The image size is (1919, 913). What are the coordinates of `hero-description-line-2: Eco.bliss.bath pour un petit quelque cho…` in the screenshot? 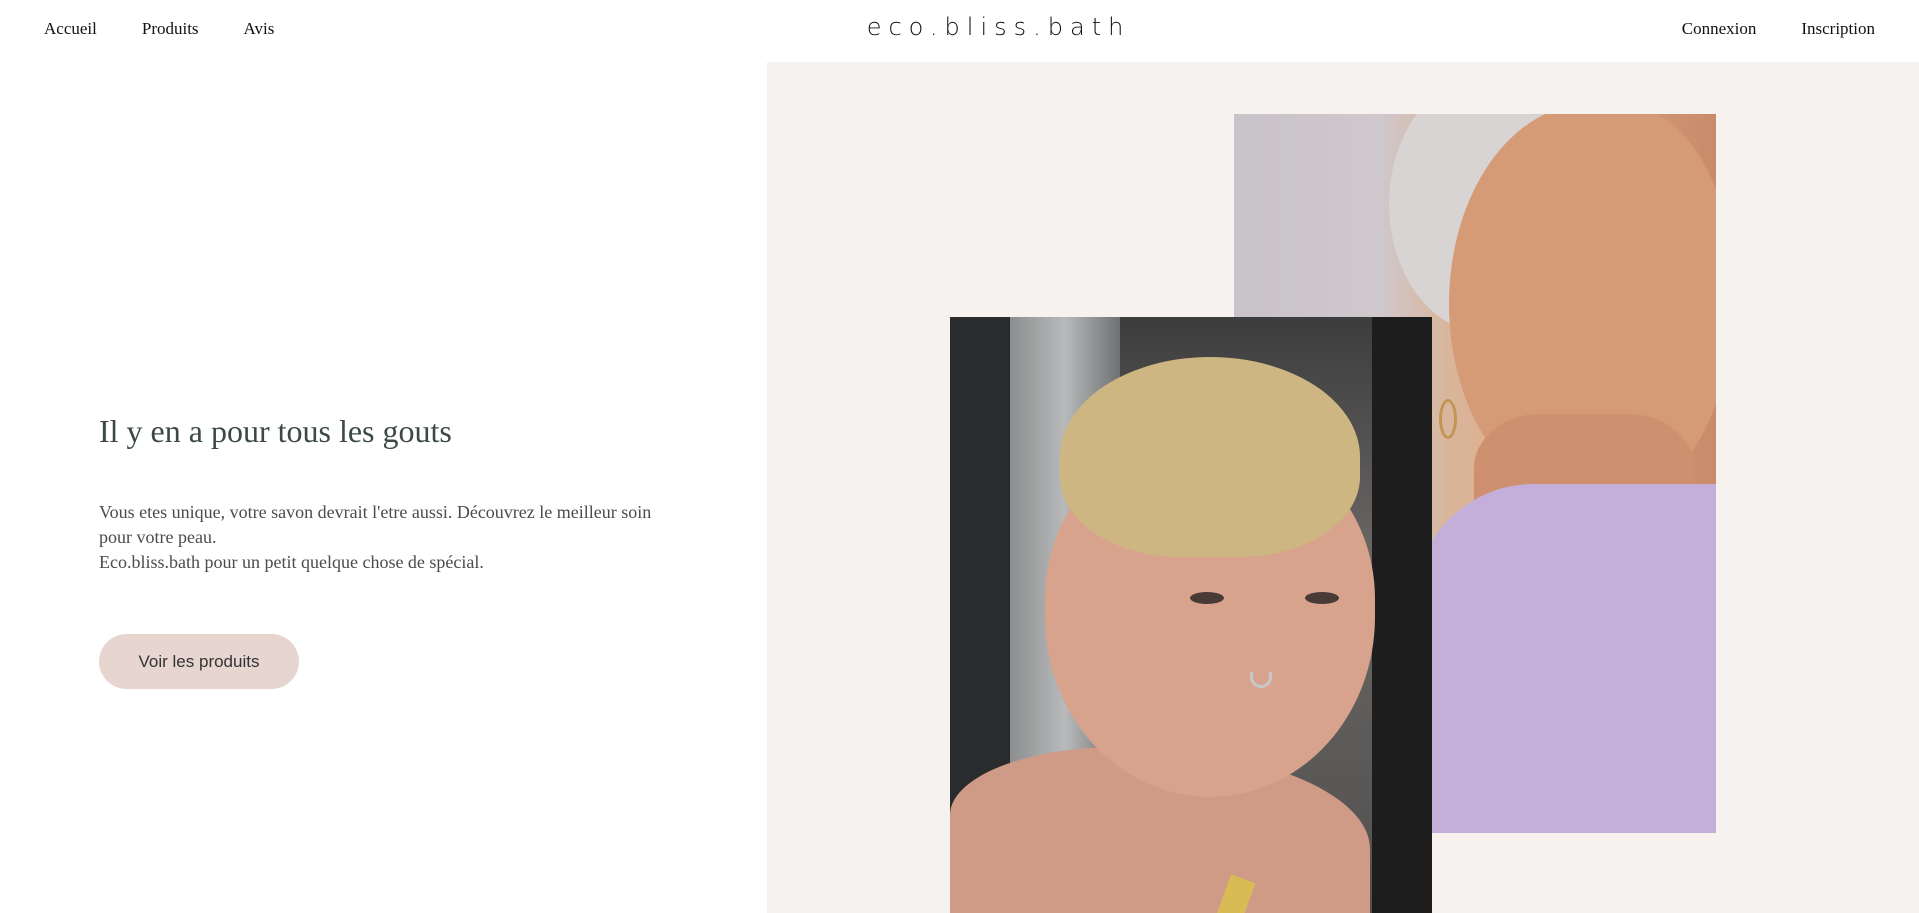 It's located at (291, 562).